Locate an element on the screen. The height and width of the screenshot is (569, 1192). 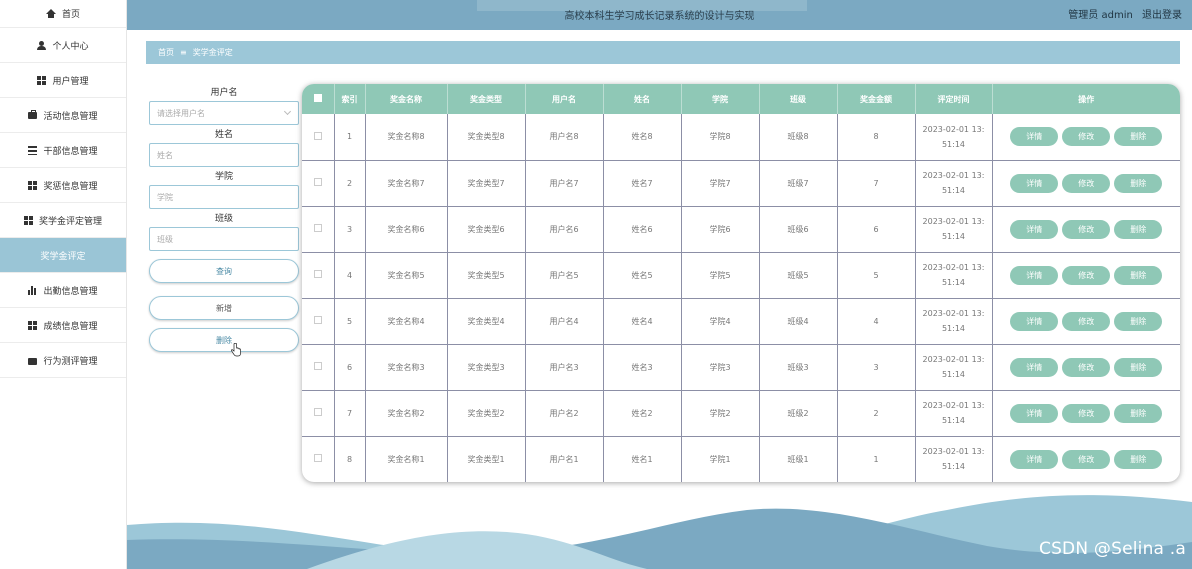
name-cell: 姓名8 is located at coordinates (642, 137).